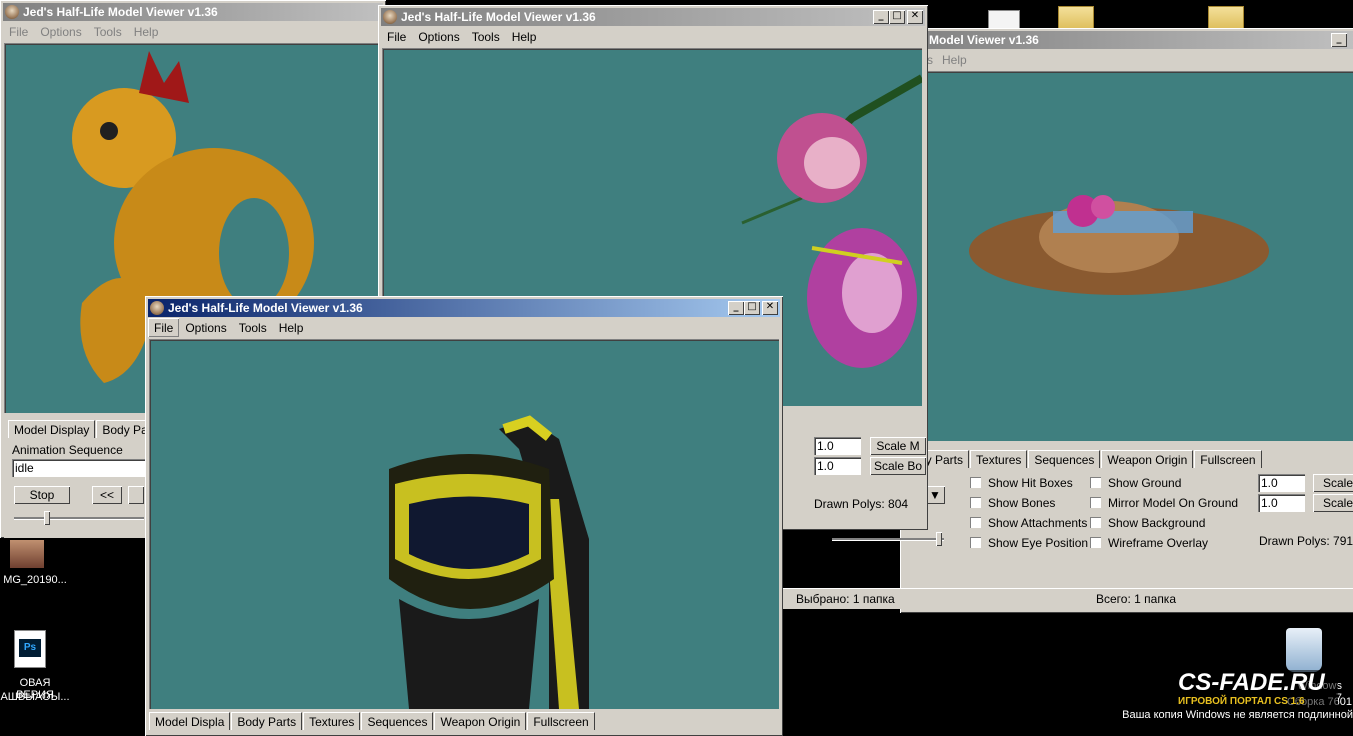 The width and height of the screenshot is (1353, 736). Describe the element at coordinates (1251, 682) in the screenshot. I see `watermark-big: CS-FADE.RU` at that location.